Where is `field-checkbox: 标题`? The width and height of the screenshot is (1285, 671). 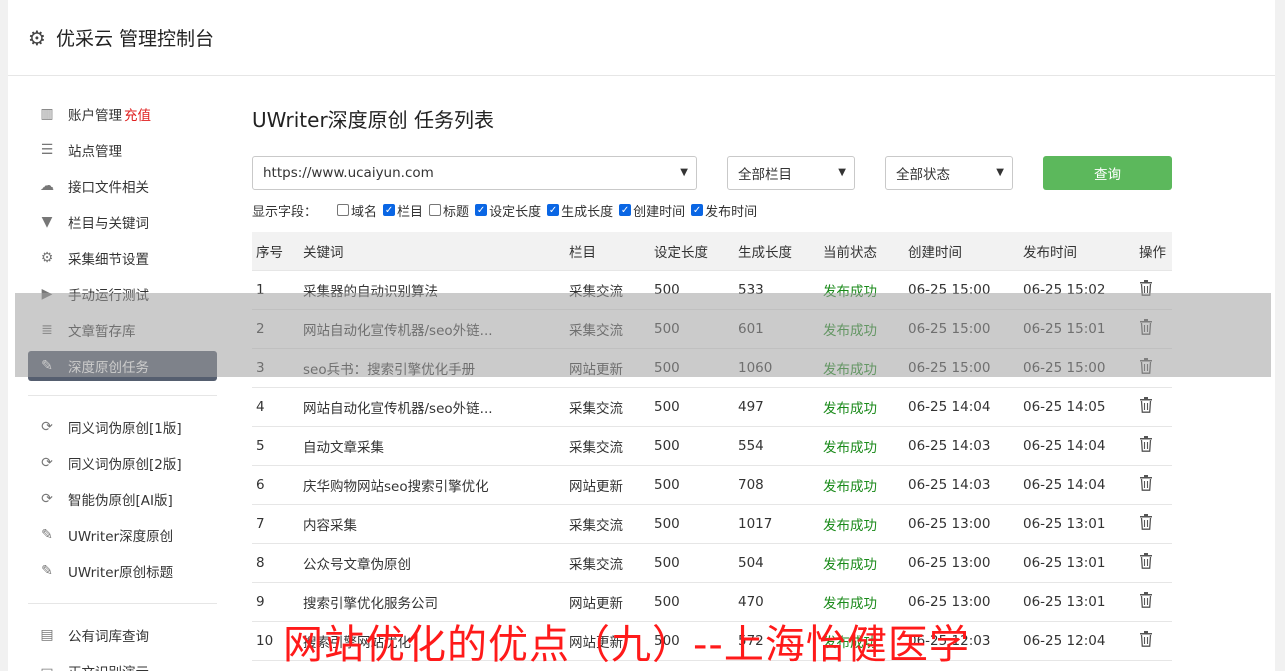
field-checkbox: 标题 is located at coordinates (449, 210).